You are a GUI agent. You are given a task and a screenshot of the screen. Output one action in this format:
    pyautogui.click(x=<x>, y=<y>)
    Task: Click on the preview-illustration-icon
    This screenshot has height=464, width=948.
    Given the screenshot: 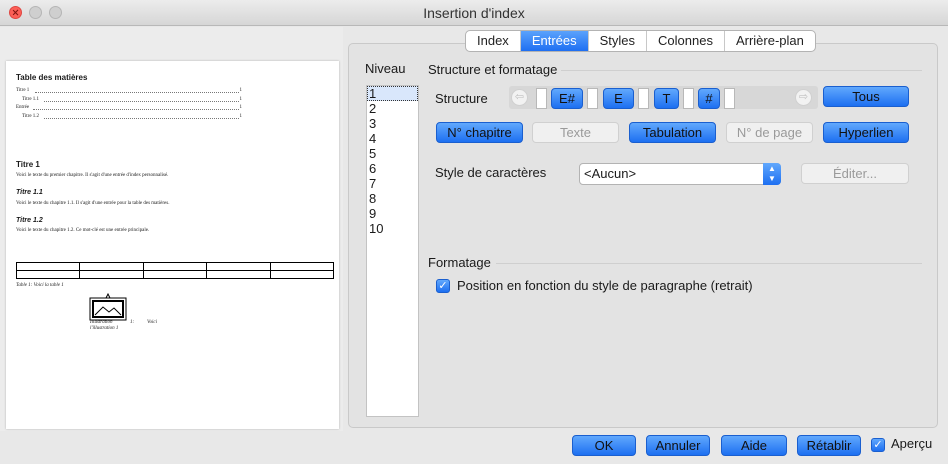 What is the action you would take?
    pyautogui.click(x=108, y=307)
    